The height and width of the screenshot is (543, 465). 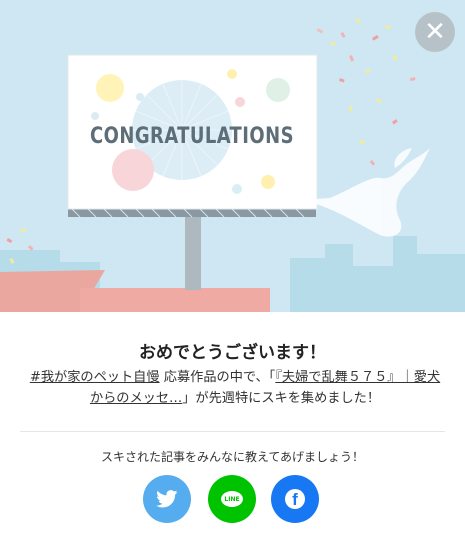 I want to click on facebook-share-button: f, so click(x=295, y=499).